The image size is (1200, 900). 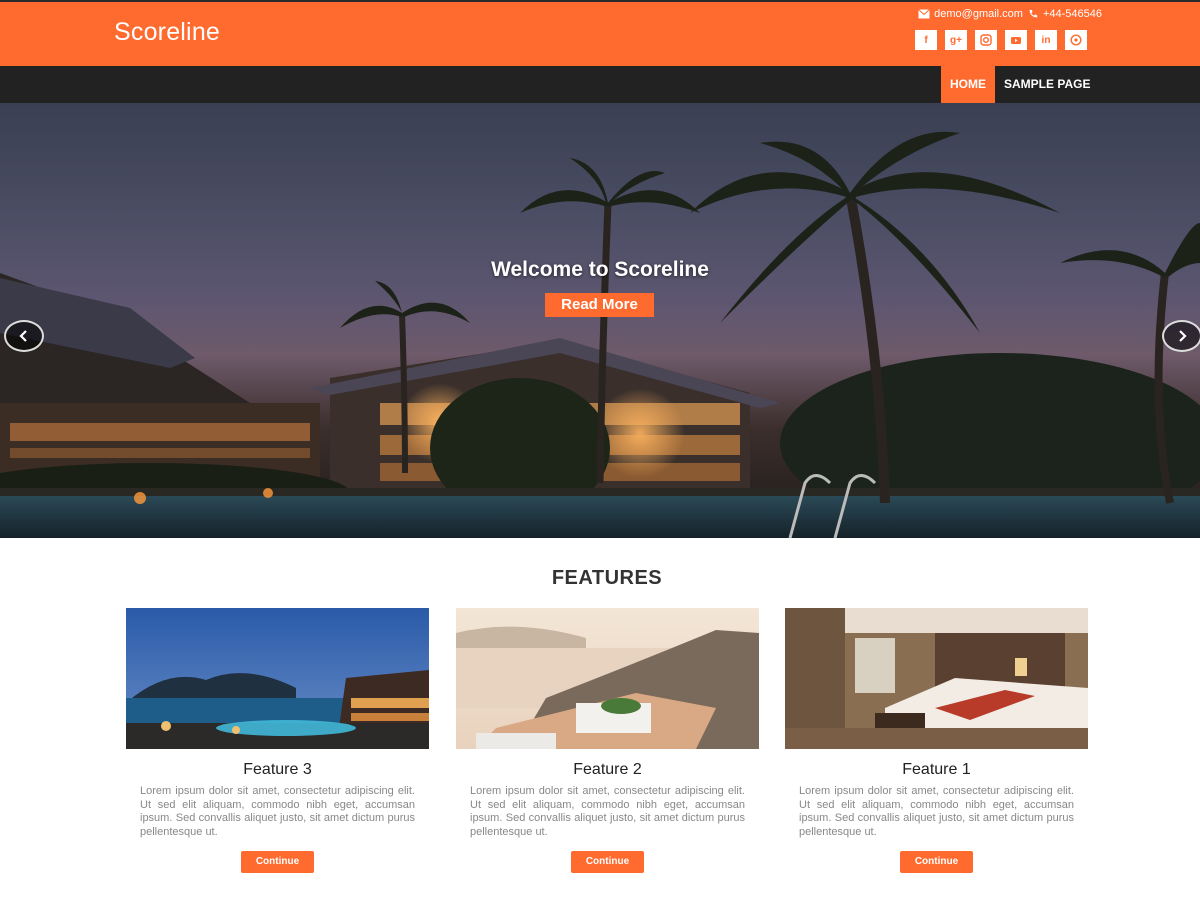 I want to click on facebook-glyph: f, so click(x=926, y=40).